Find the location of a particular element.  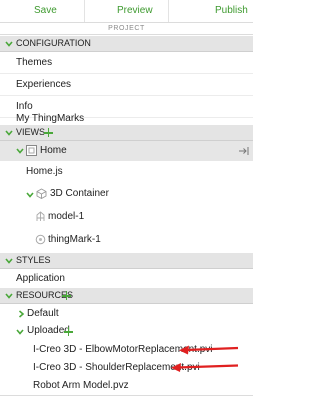

resource-file-robot-arm: Robot Arm Model.pvz is located at coordinates (126, 386).